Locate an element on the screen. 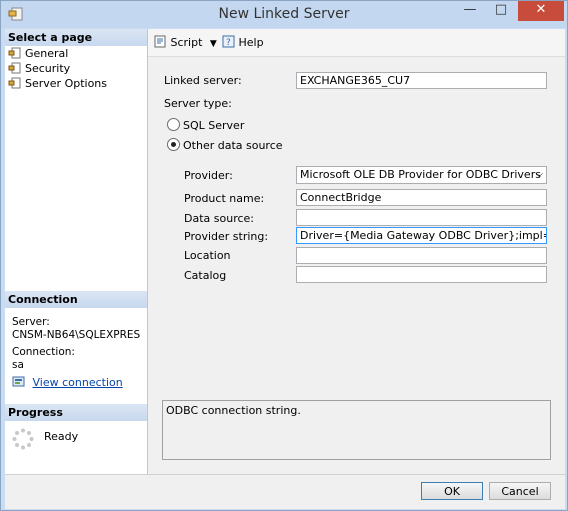 This screenshot has height=511, width=568. product-name-input: ConnectBridge is located at coordinates (421, 197).